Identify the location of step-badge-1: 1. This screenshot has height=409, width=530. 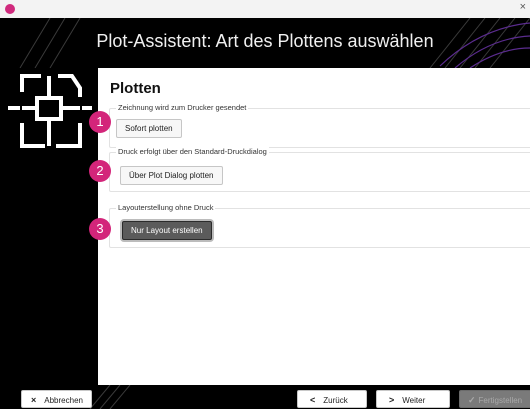
(100, 122).